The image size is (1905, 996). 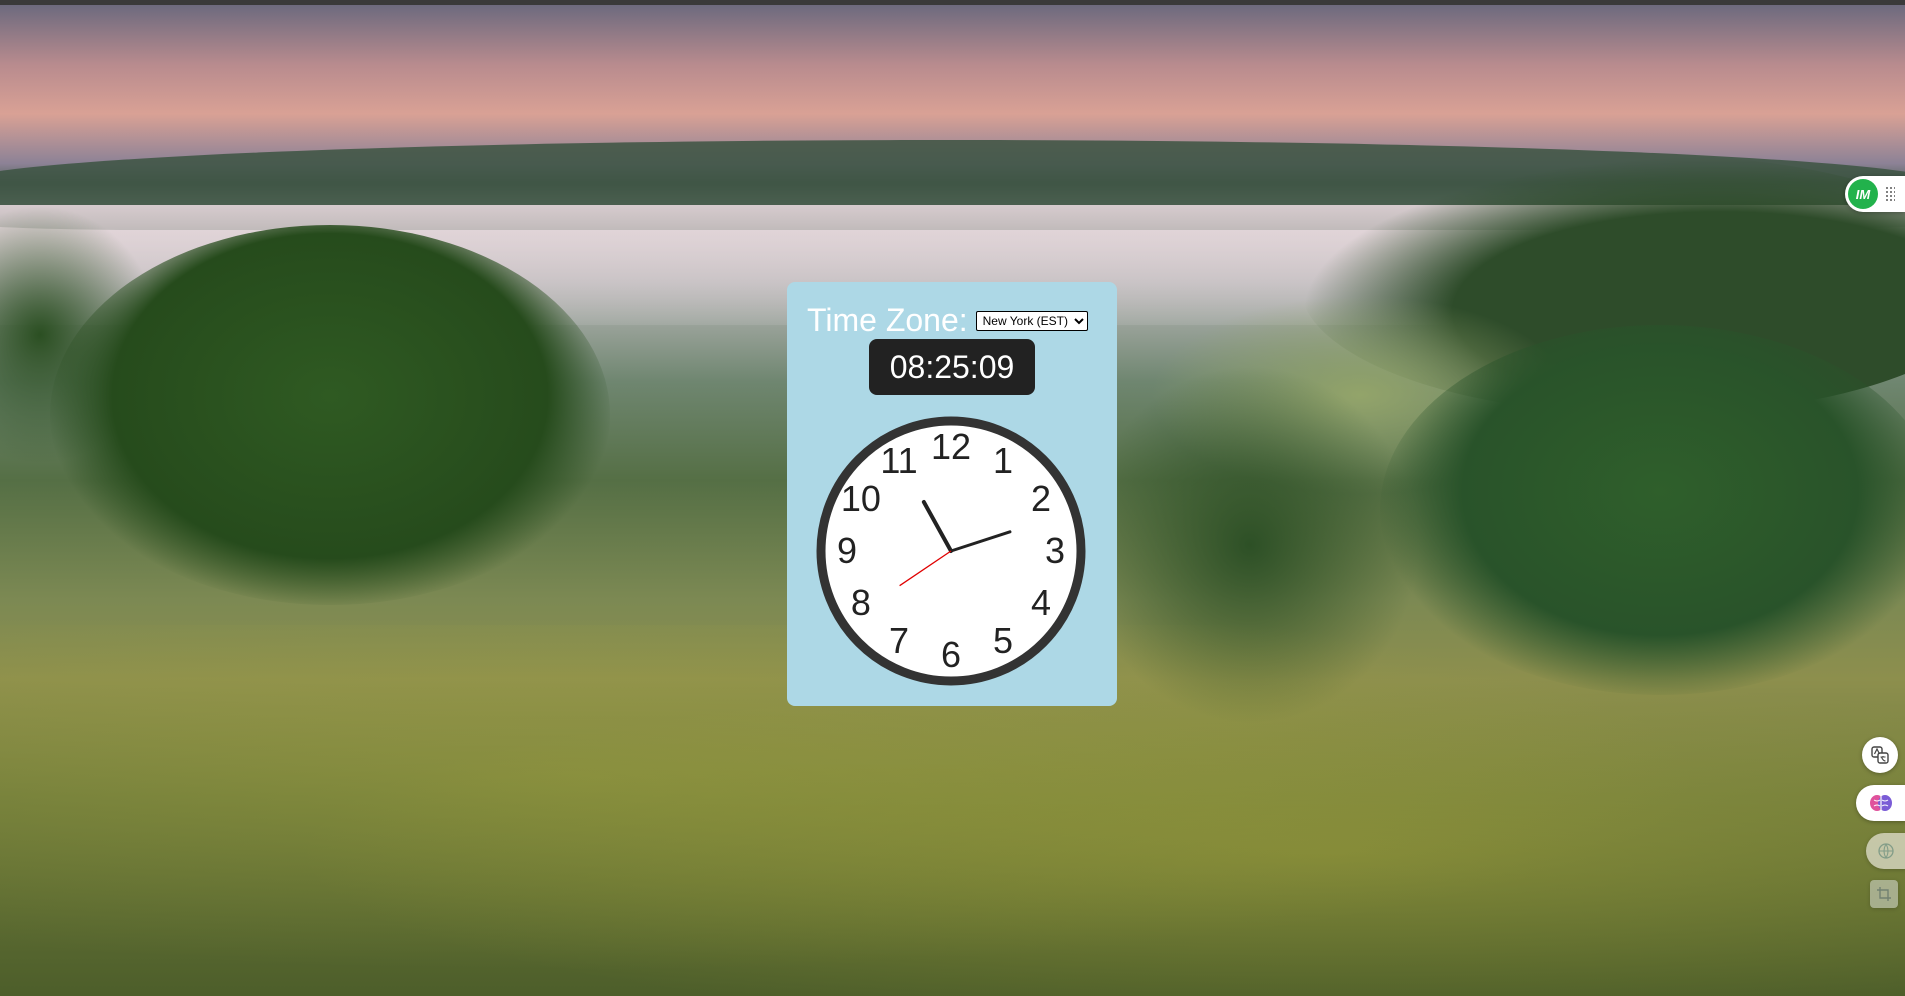 I want to click on translate-icon, so click(x=1880, y=755).